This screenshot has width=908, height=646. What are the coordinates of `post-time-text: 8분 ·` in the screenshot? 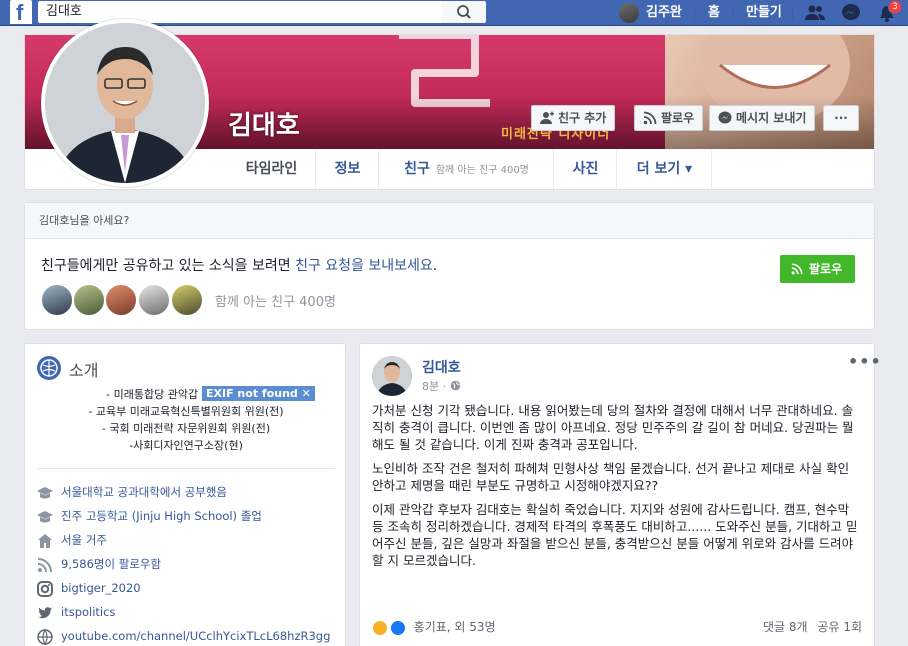 It's located at (436, 386).